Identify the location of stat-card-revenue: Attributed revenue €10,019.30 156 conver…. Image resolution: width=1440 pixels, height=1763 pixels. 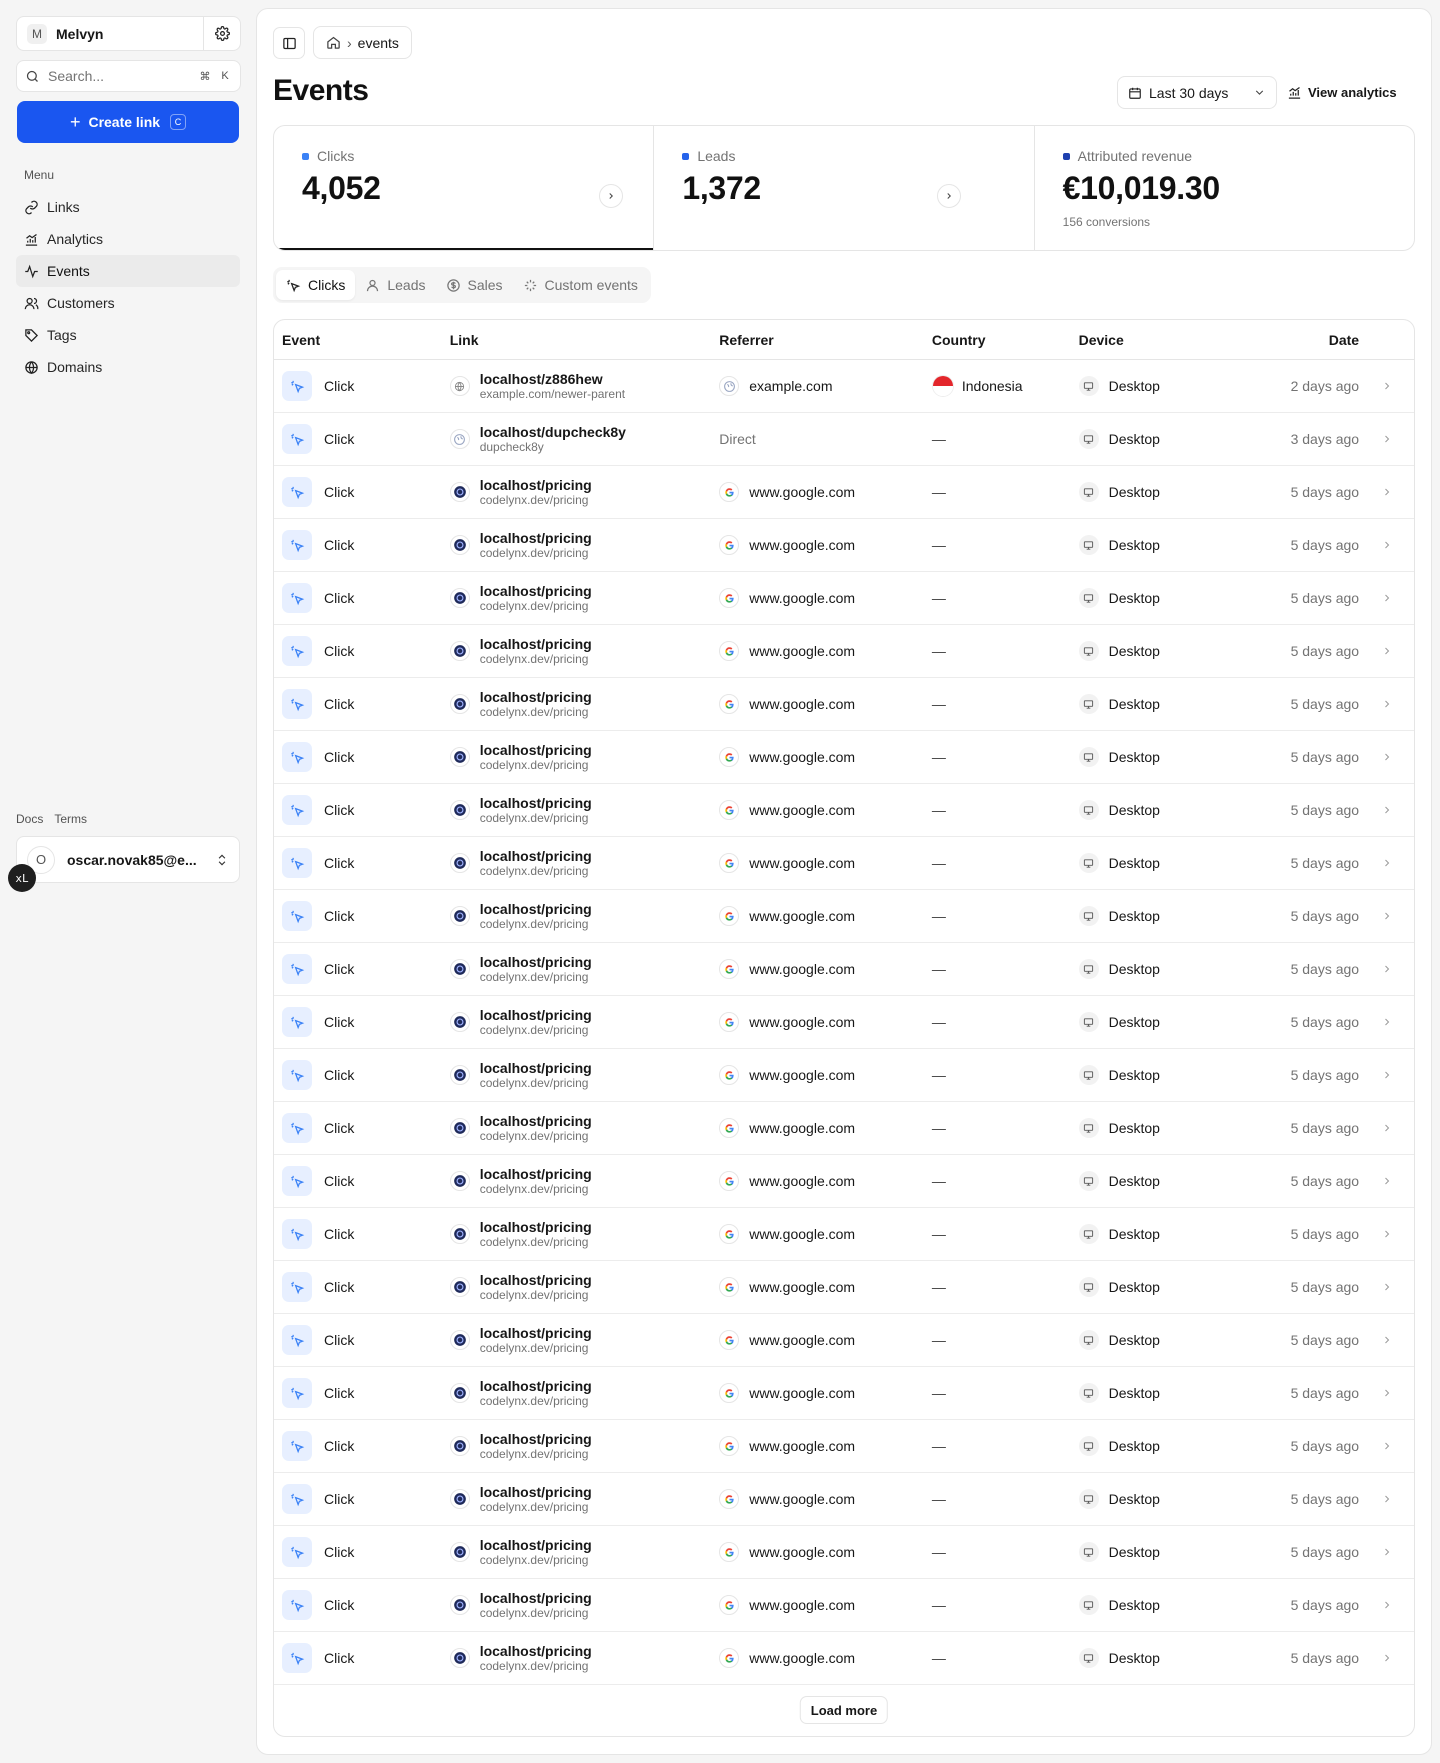
(1223, 188).